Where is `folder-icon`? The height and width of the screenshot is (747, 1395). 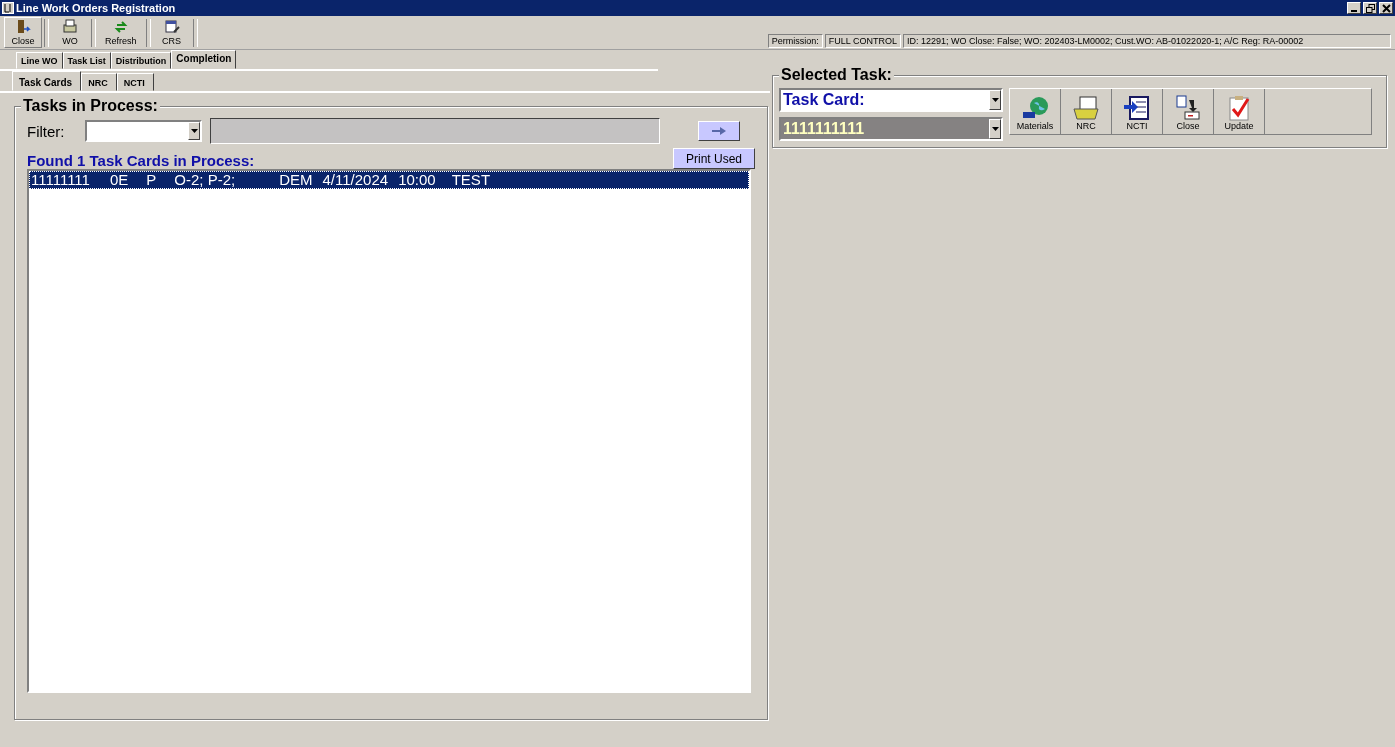 folder-icon is located at coordinates (1086, 108).